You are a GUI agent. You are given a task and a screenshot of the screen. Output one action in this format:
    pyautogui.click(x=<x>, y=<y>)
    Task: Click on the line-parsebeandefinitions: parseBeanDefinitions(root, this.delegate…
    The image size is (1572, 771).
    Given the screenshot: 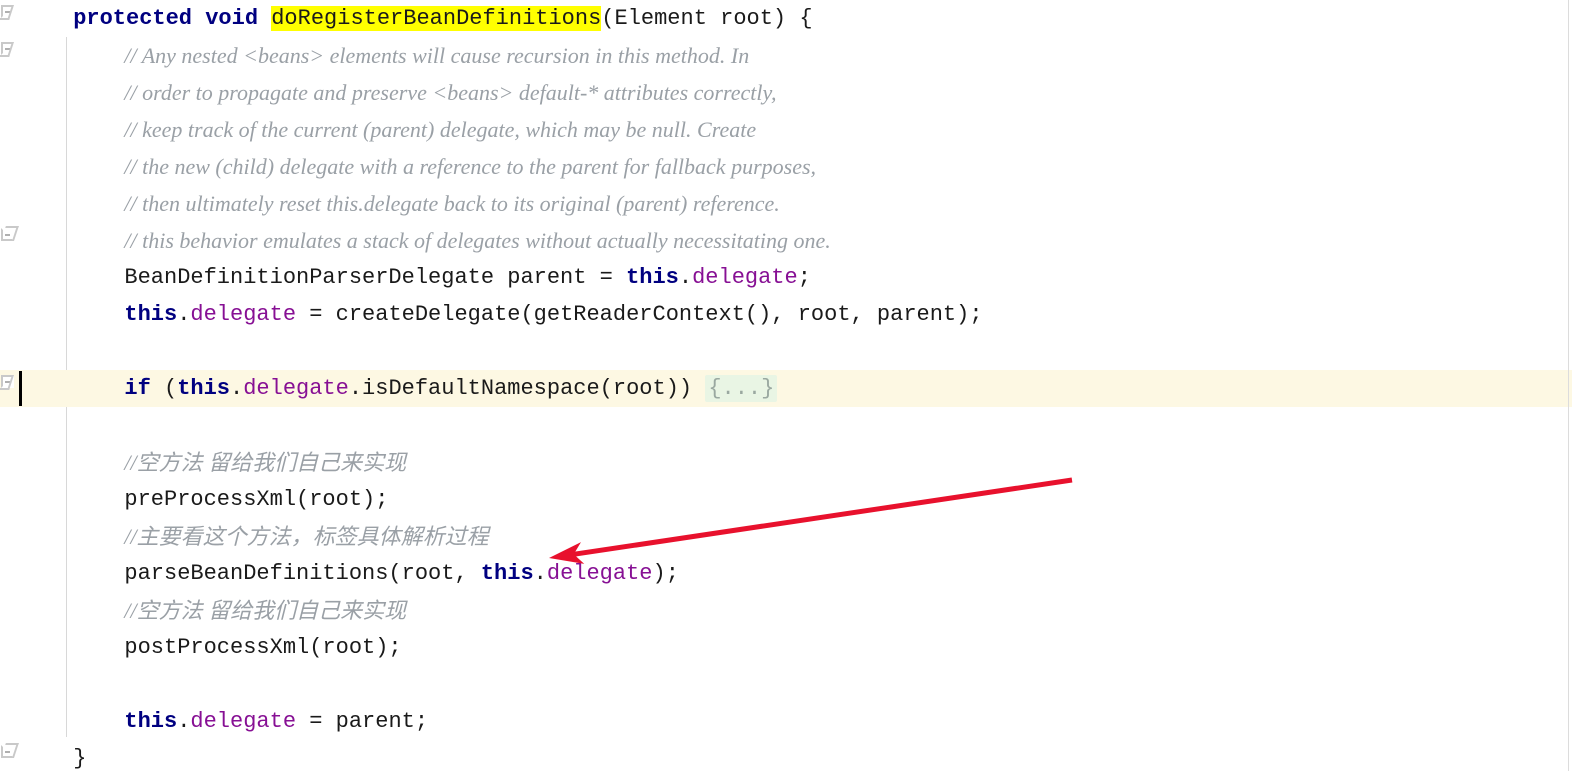 What is the action you would take?
    pyautogui.click(x=786, y=573)
    